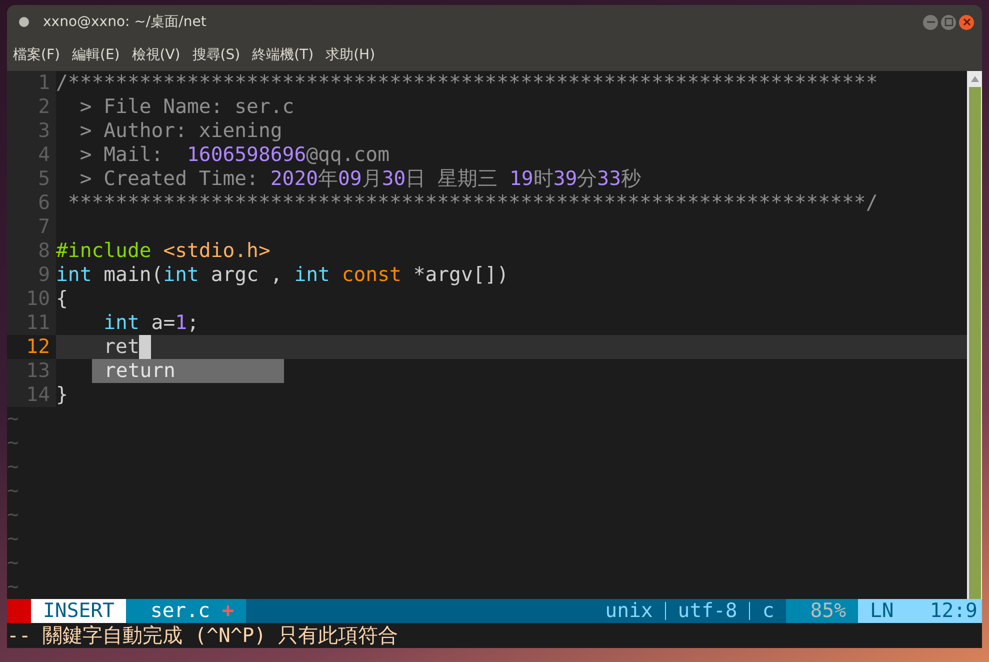 The width and height of the screenshot is (989, 662). What do you see at coordinates (282, 275) in the screenshot?
I see `code-line: int main(int argc , int const *argv[])` at bounding box center [282, 275].